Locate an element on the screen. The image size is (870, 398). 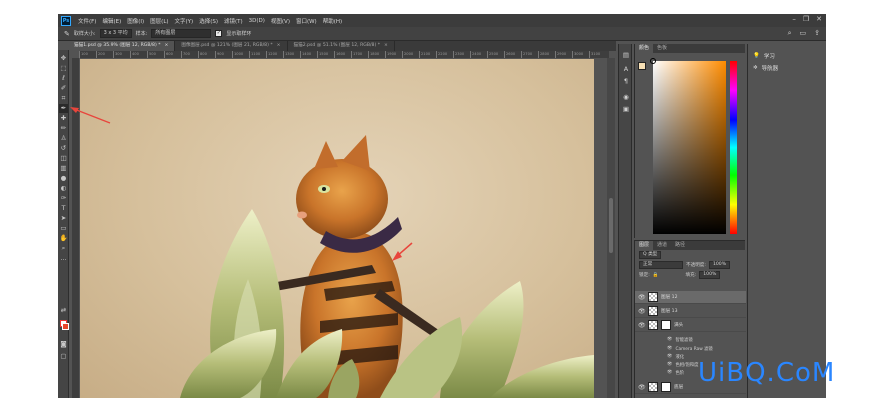
menu-view: 视图(V) is located at coordinates (280, 21).